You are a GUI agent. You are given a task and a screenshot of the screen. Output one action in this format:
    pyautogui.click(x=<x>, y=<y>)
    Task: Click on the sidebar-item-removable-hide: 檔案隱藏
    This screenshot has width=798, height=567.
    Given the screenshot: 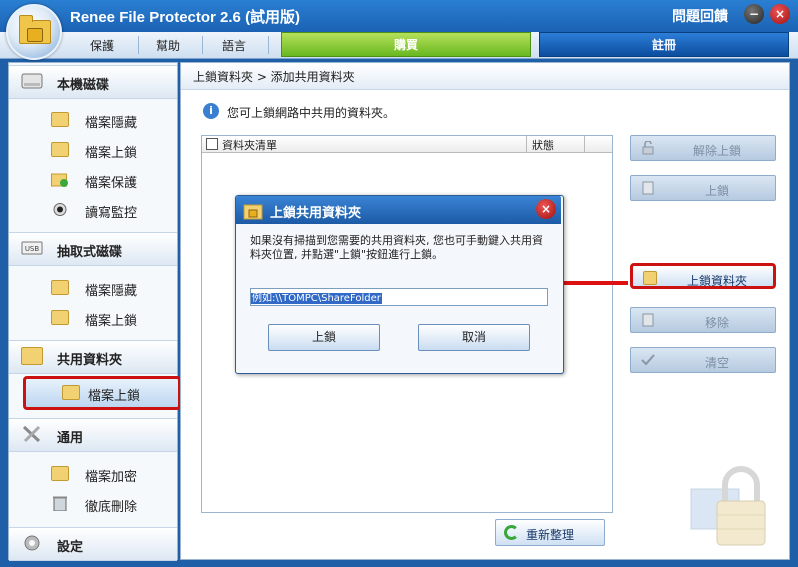 What is the action you would take?
    pyautogui.click(x=113, y=288)
    